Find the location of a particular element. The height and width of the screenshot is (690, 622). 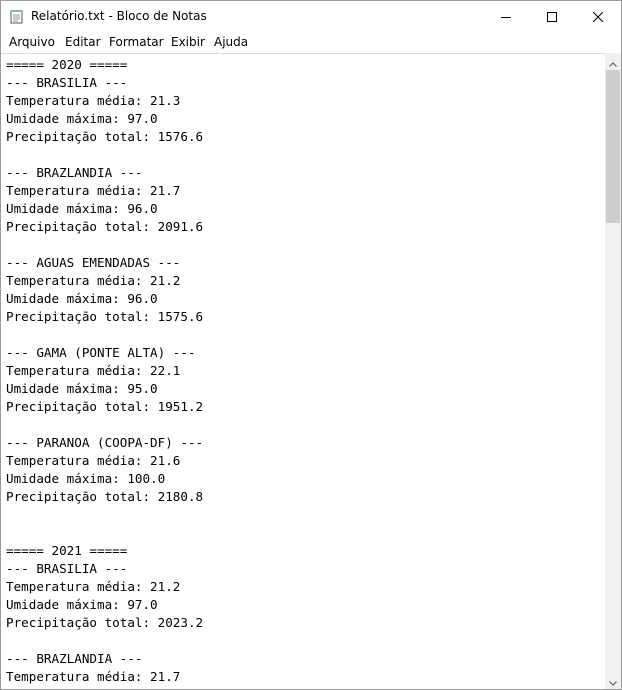

text-line: --- AGUAS EMENDADAS --- is located at coordinates (93, 262).